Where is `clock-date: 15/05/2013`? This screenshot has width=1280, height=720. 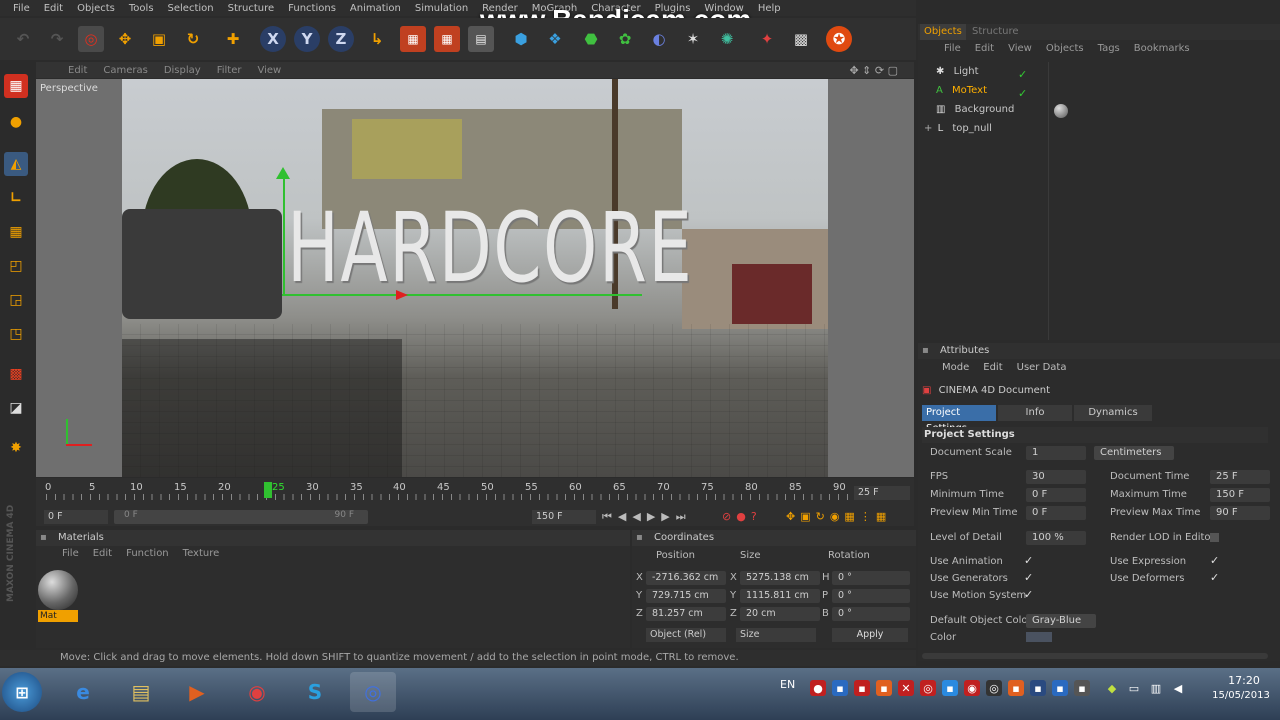
clock-date: 15/05/2013 is located at coordinates (1241, 695).